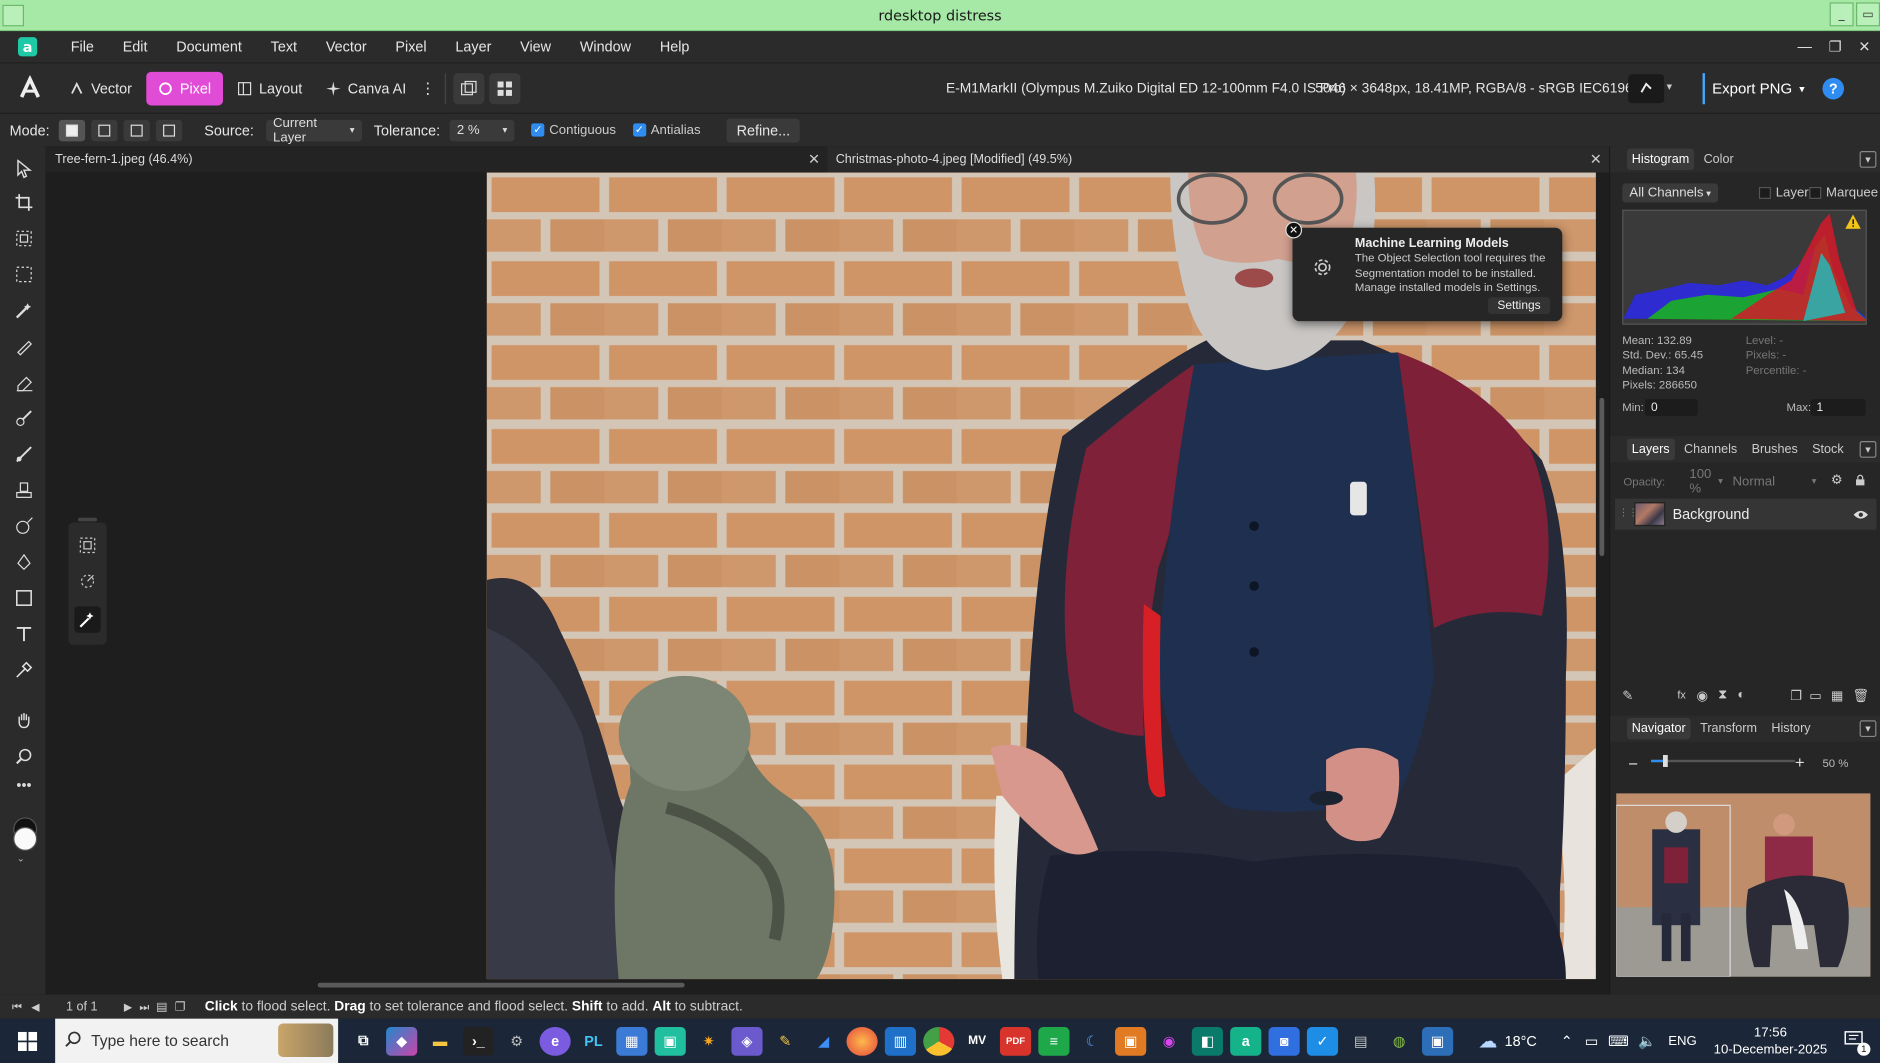 The width and height of the screenshot is (1880, 1063). What do you see at coordinates (536, 46) in the screenshot?
I see `menu-view: View` at bounding box center [536, 46].